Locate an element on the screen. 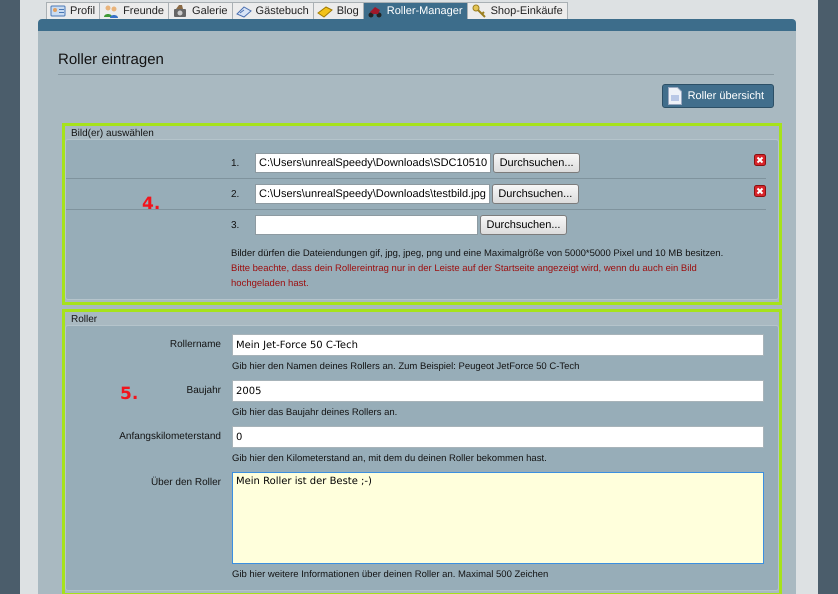  field-label: Anfangskilometerstand is located at coordinates (170, 436).